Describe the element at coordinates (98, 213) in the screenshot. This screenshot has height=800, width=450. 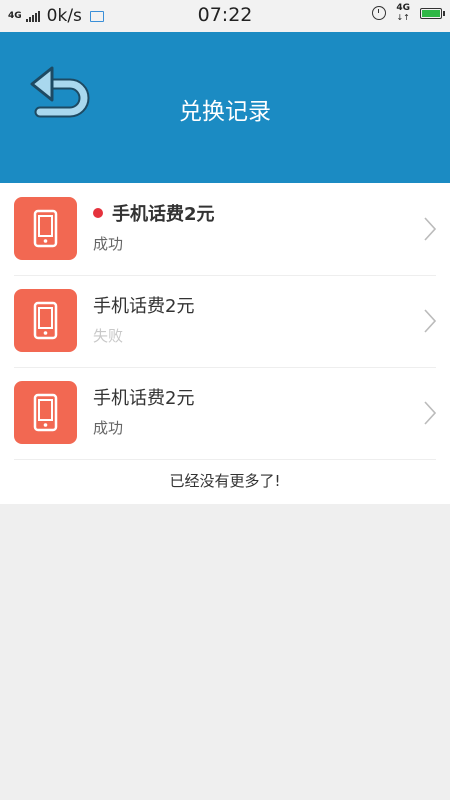
I see `unread-dot` at that location.